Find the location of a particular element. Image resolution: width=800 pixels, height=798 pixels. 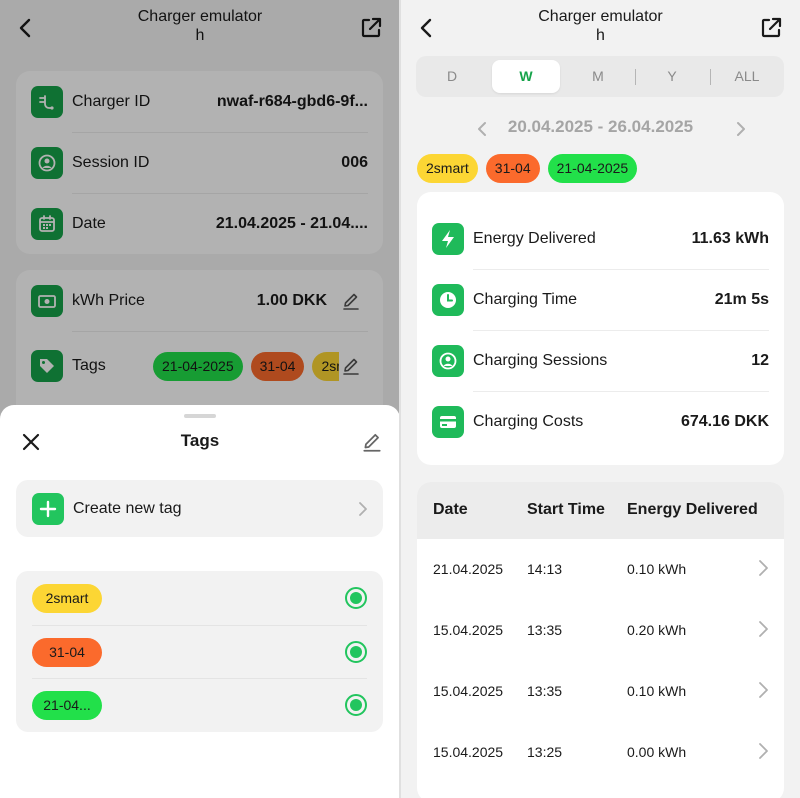

table-row: 21.04.2025 14:13 0.10 kWh is located at coordinates (600, 569).